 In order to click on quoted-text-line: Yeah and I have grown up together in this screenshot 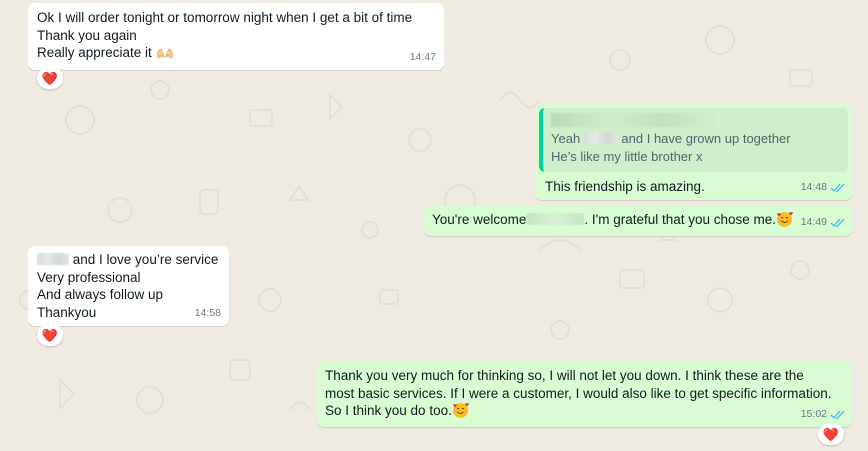, I will do `click(694, 139)`.